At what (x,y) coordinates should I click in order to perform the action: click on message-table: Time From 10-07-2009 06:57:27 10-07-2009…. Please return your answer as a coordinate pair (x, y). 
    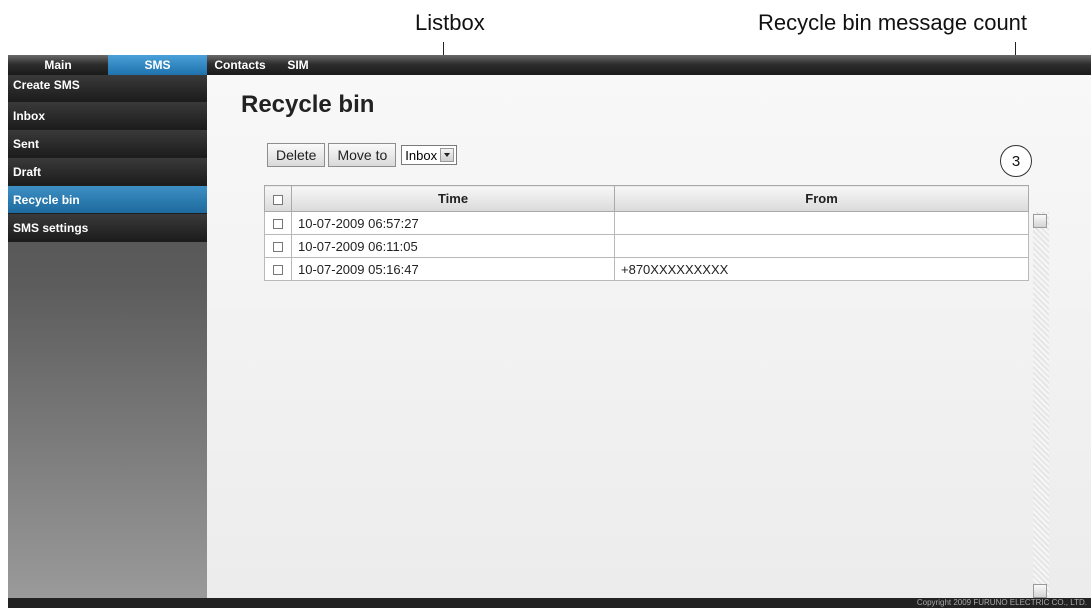
    Looking at the image, I should click on (646, 233).